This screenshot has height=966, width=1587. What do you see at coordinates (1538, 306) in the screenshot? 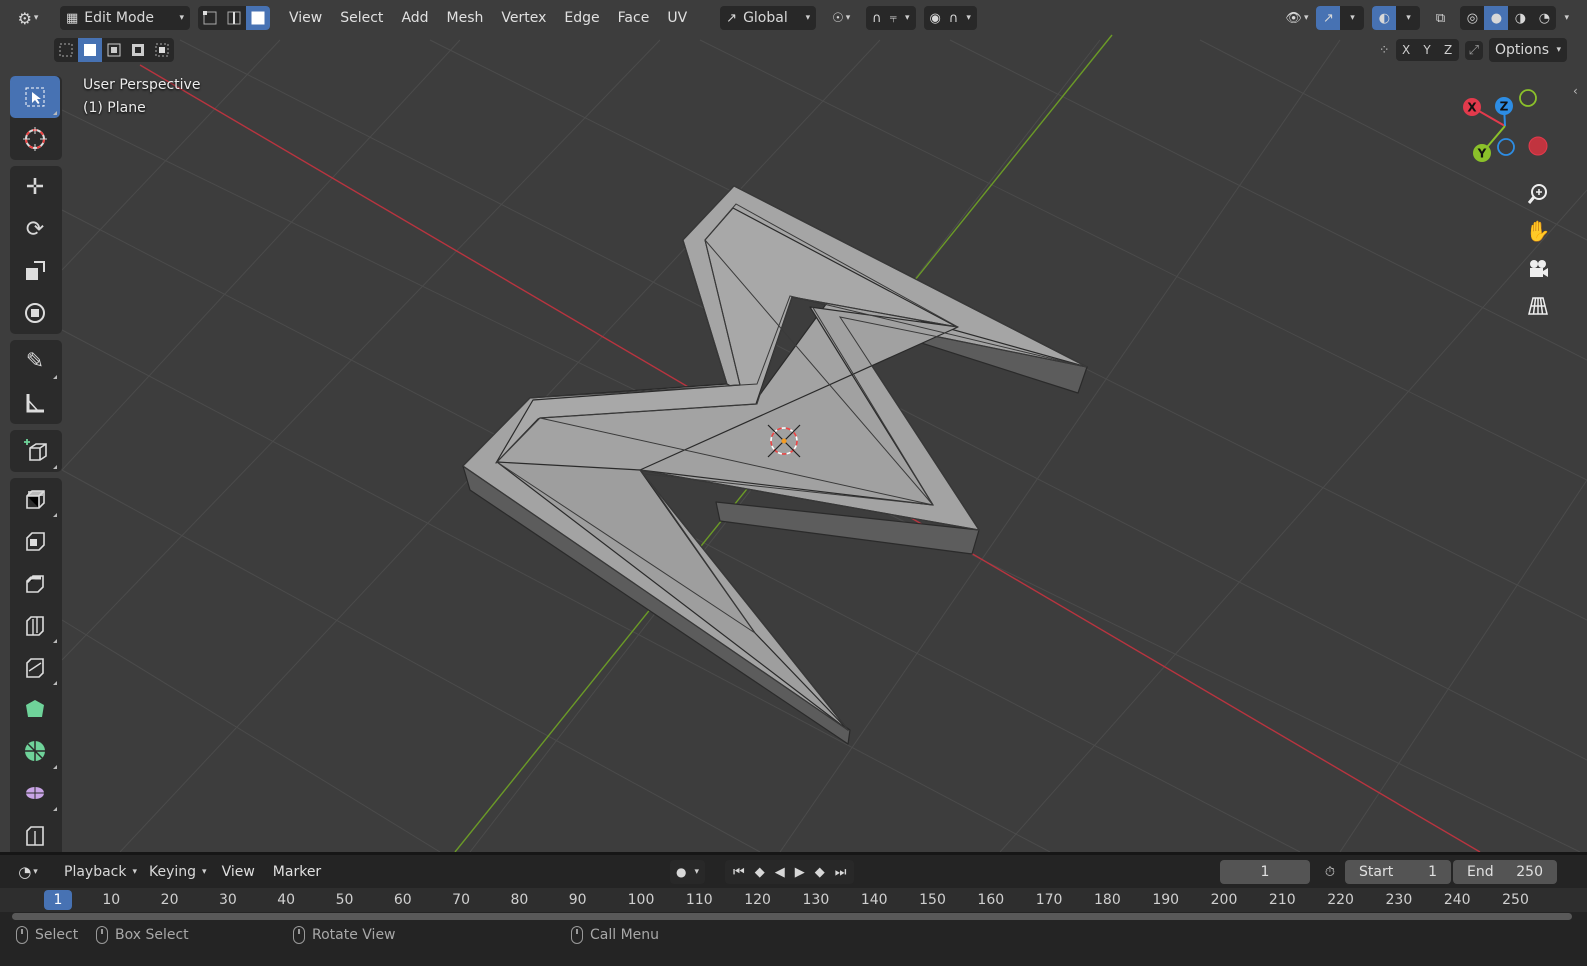
I see `toggle-perspective-button` at bounding box center [1538, 306].